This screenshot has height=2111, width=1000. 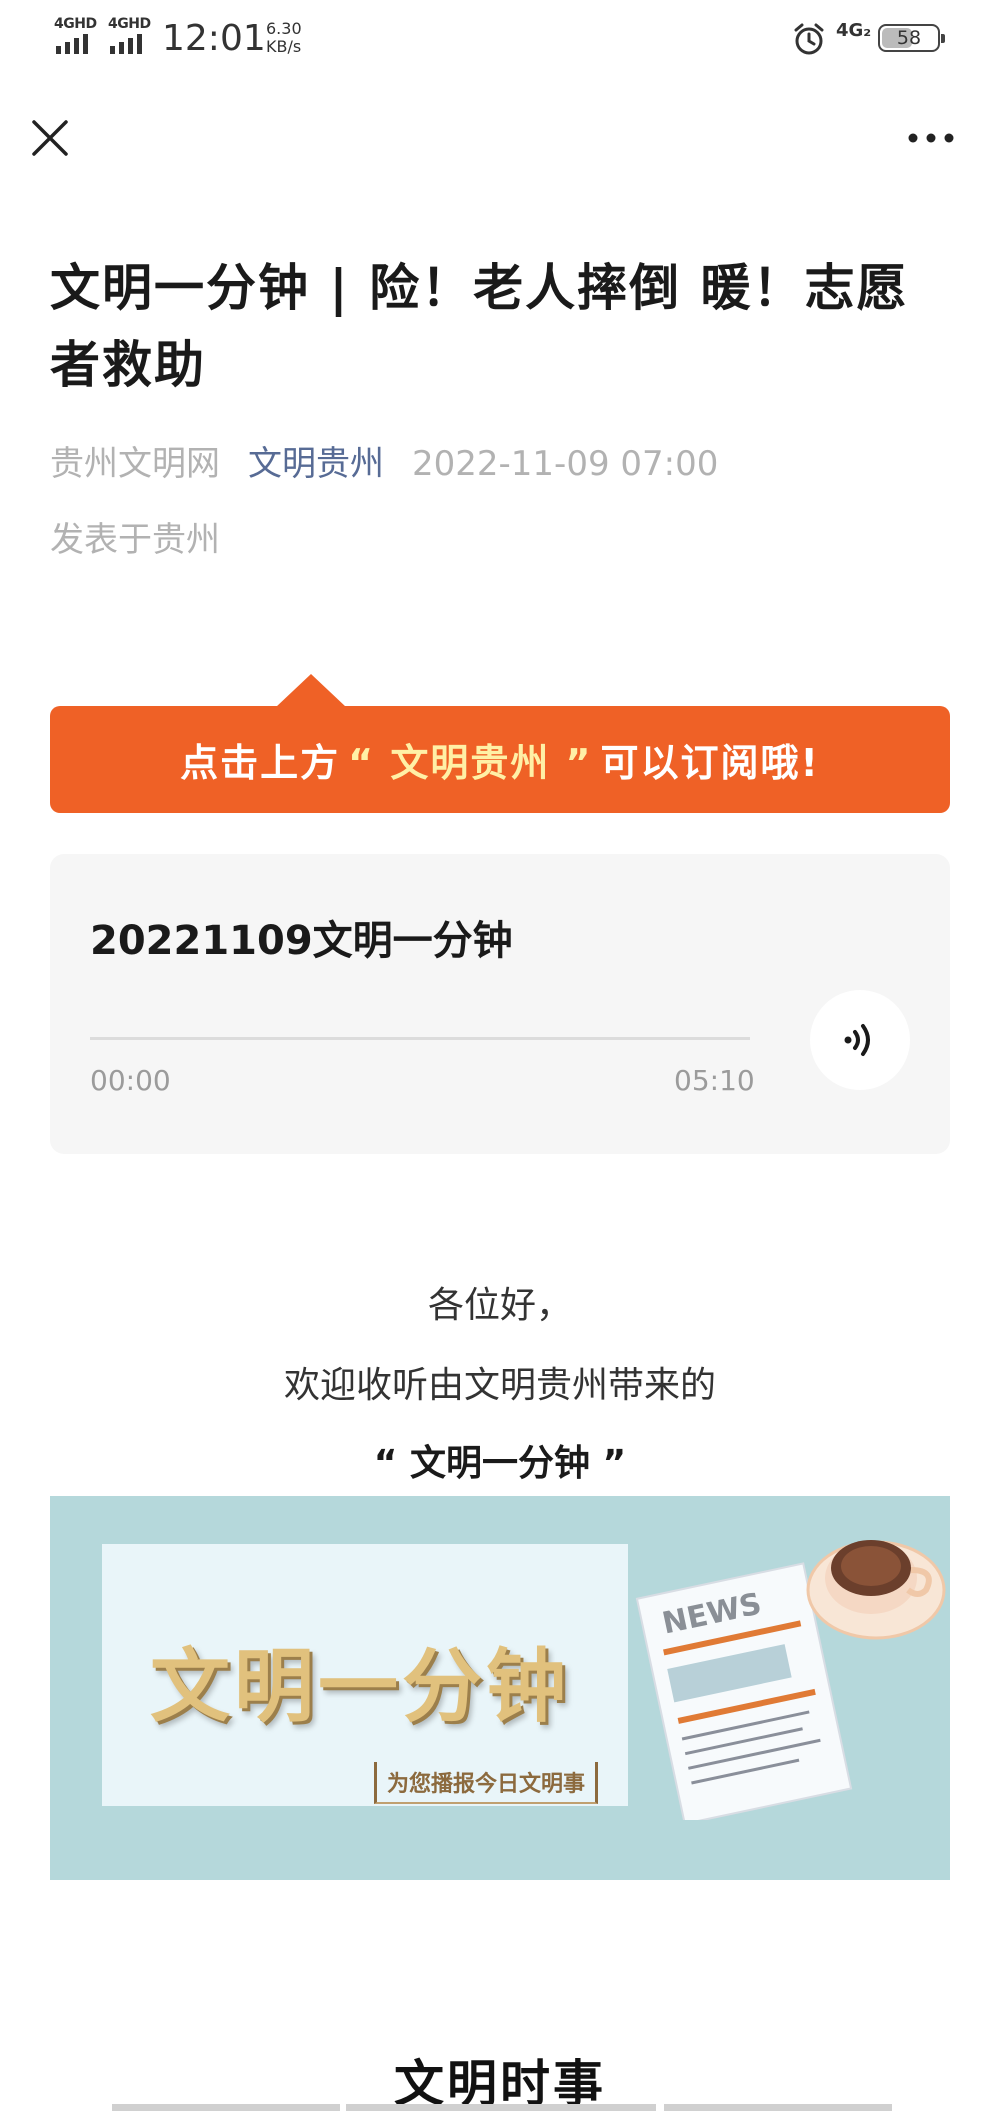 I want to click on audio-progress-bar, so click(x=420, y=1038).